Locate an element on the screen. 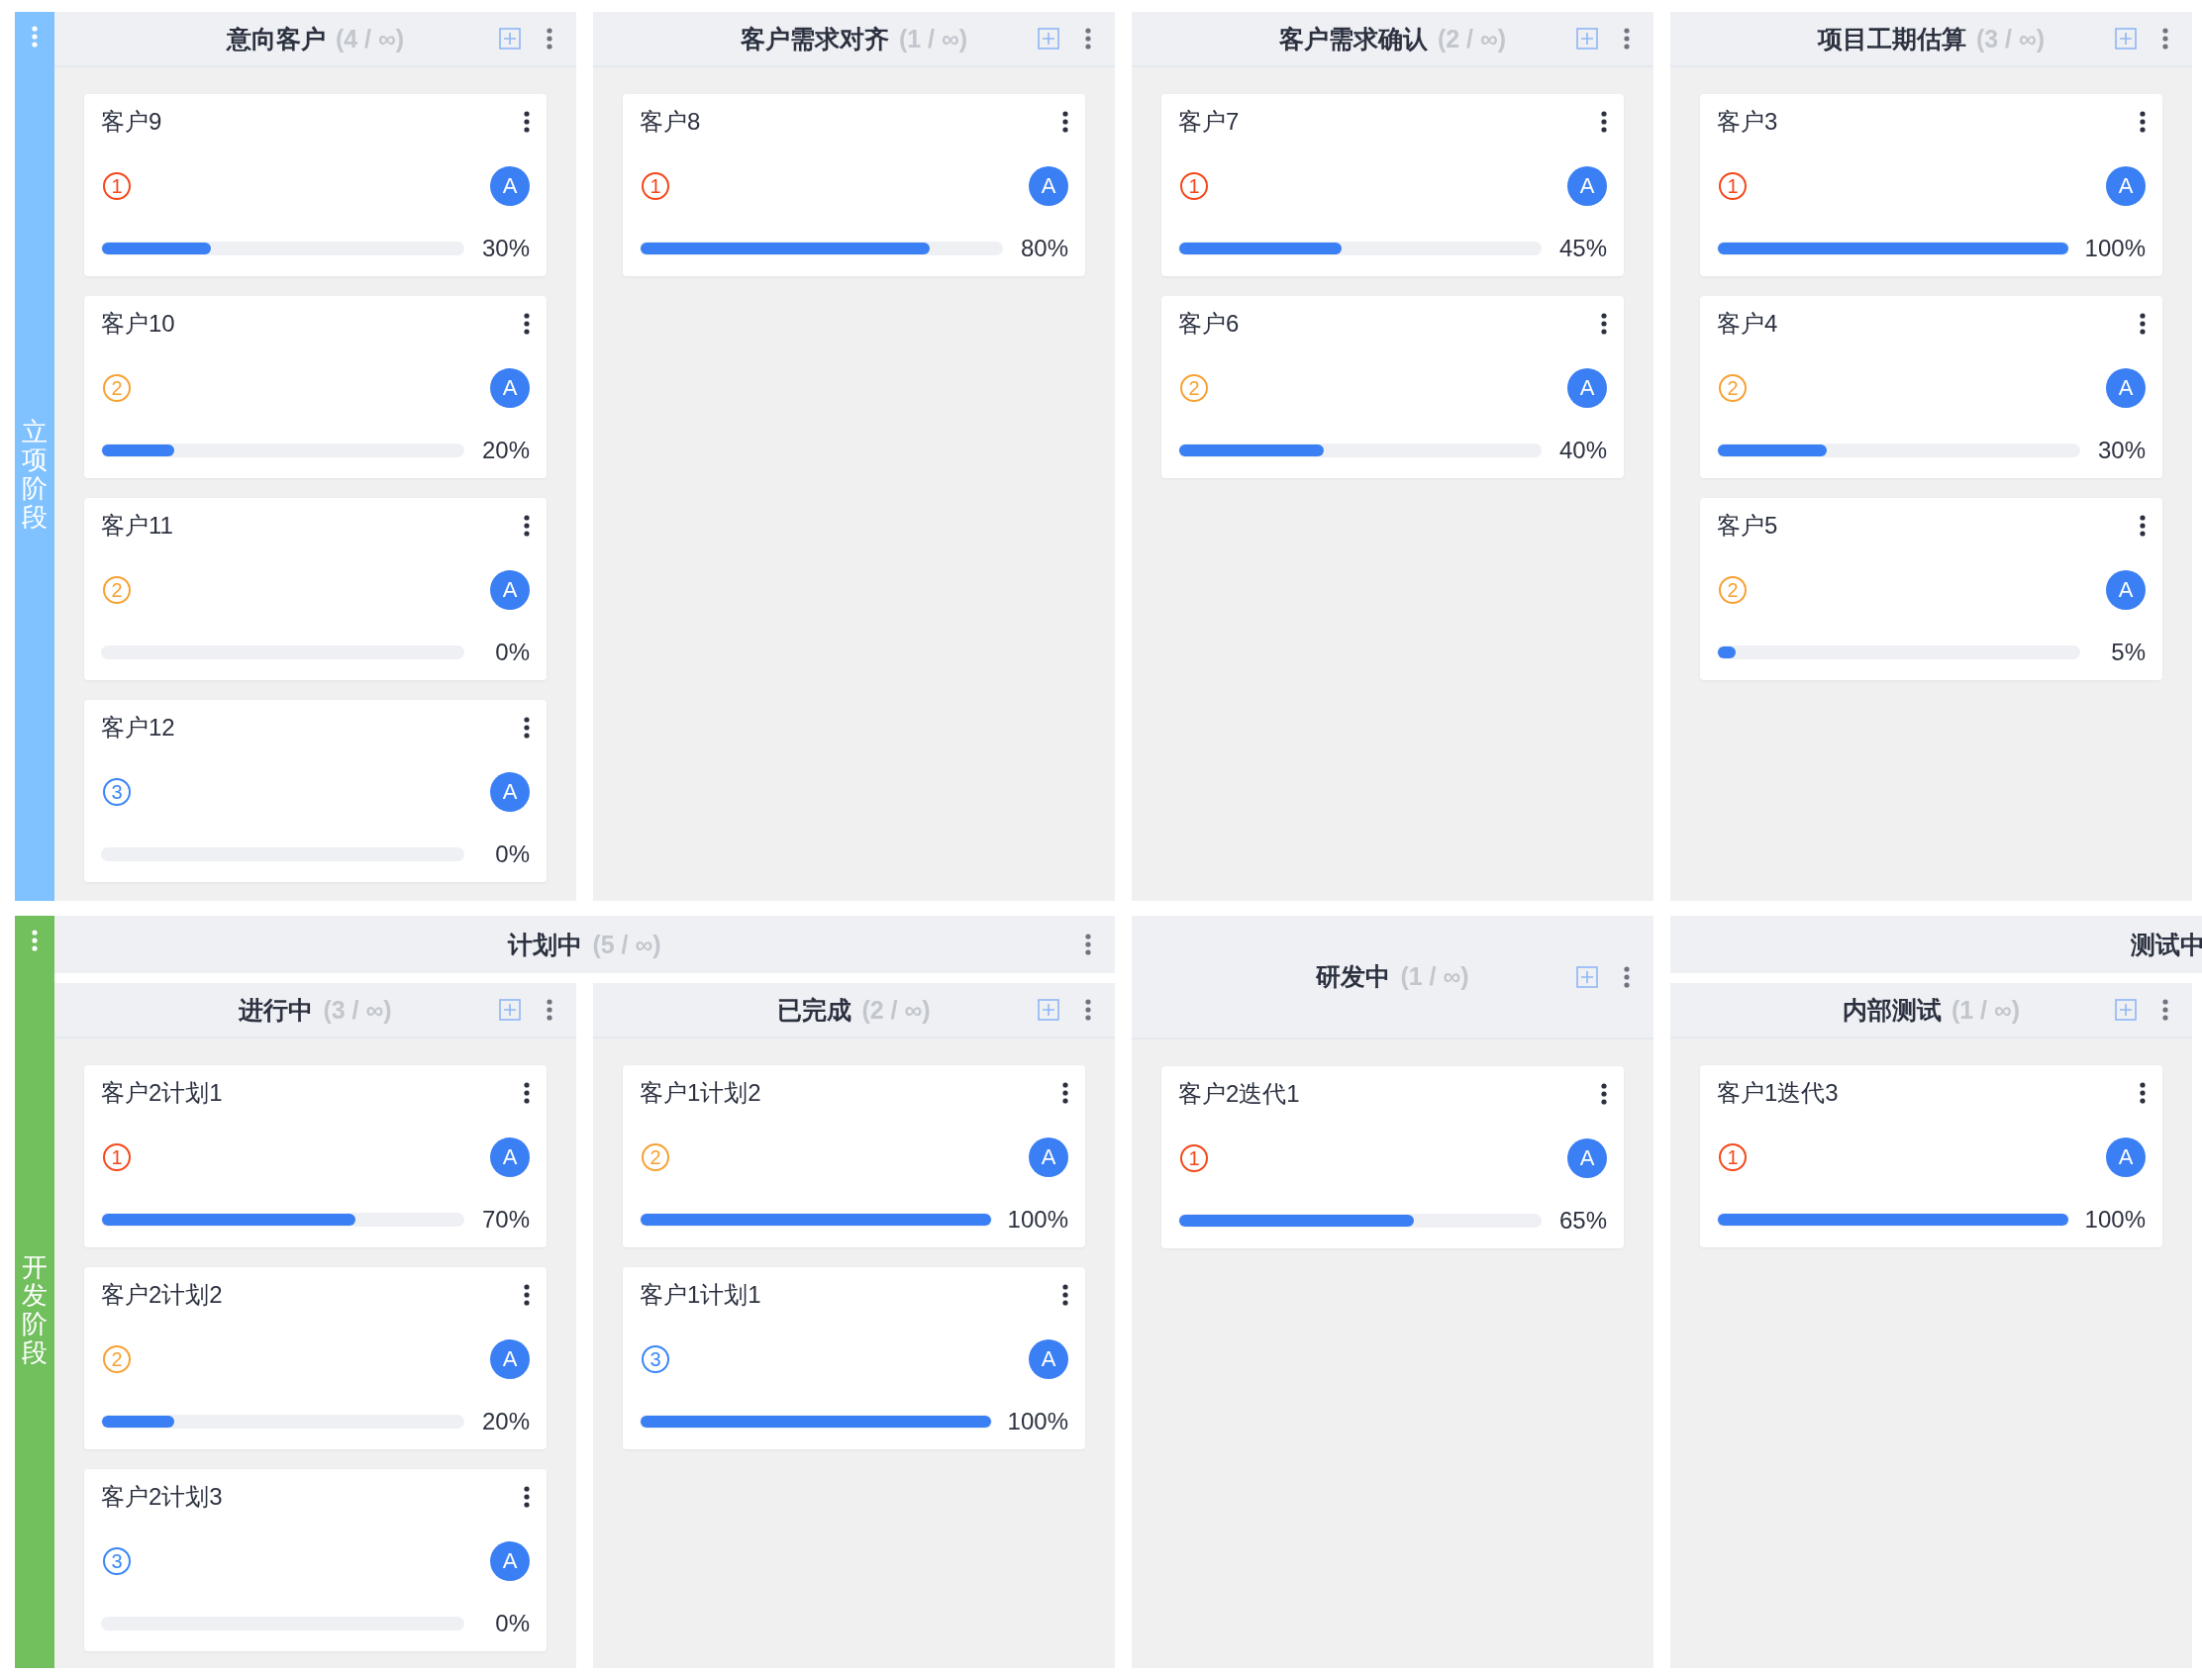 This screenshot has height=1680, width=2202. task-card: 客户4 2 A 30% is located at coordinates (1931, 387).